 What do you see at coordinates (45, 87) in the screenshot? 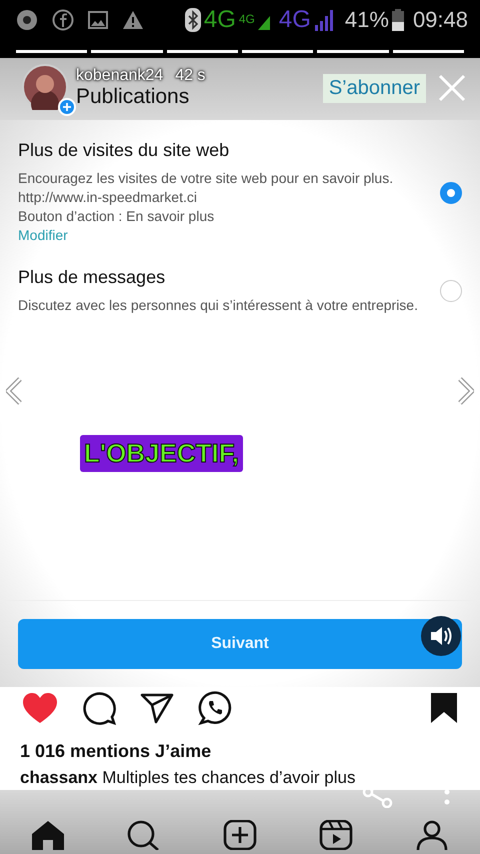
I see `avatar` at bounding box center [45, 87].